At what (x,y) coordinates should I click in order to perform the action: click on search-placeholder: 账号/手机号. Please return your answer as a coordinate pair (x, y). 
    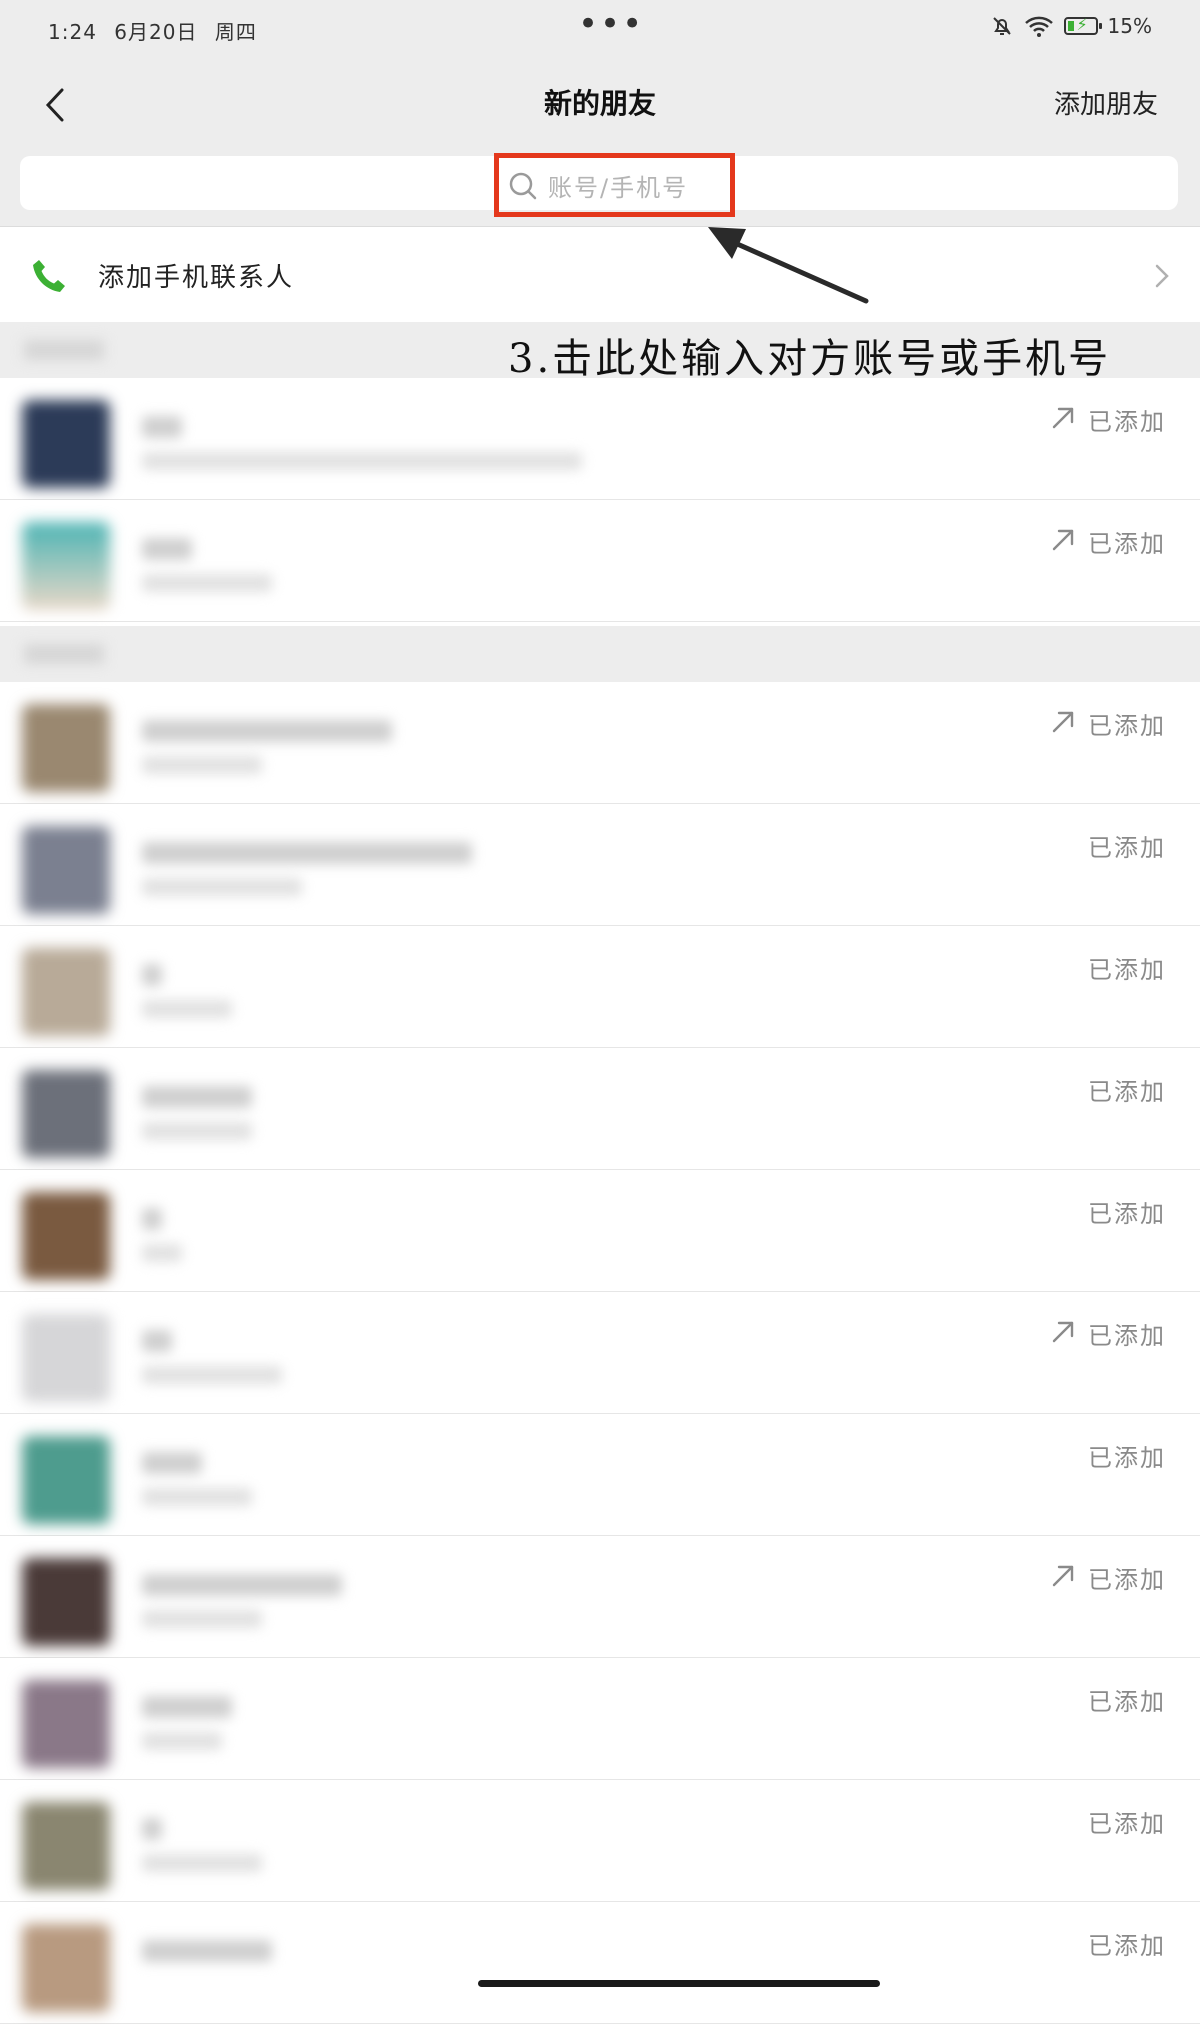
    Looking at the image, I should click on (618, 188).